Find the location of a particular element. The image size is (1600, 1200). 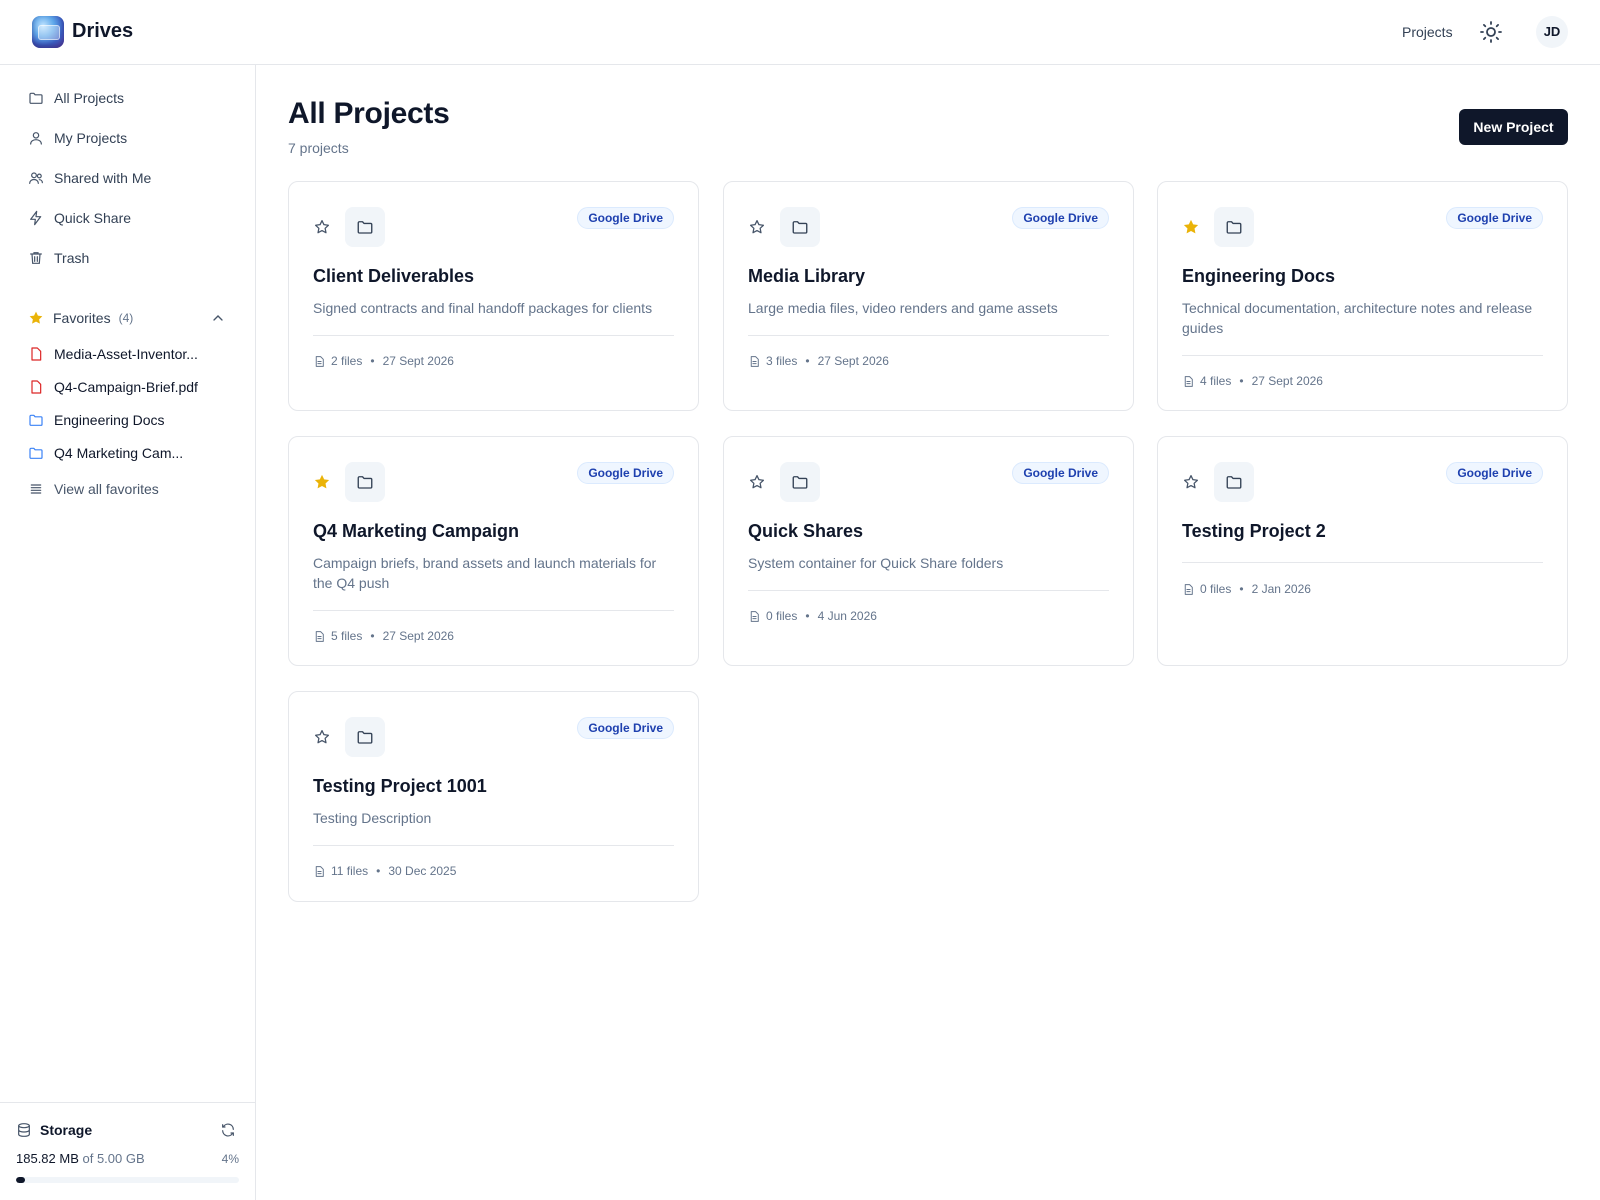

app-logo is located at coordinates (48, 32).